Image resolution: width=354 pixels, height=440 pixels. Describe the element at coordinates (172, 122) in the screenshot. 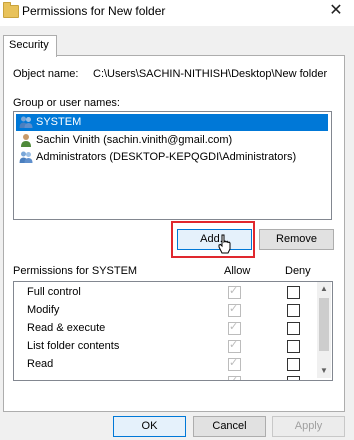

I see `list-item-system: SYSTEM` at that location.